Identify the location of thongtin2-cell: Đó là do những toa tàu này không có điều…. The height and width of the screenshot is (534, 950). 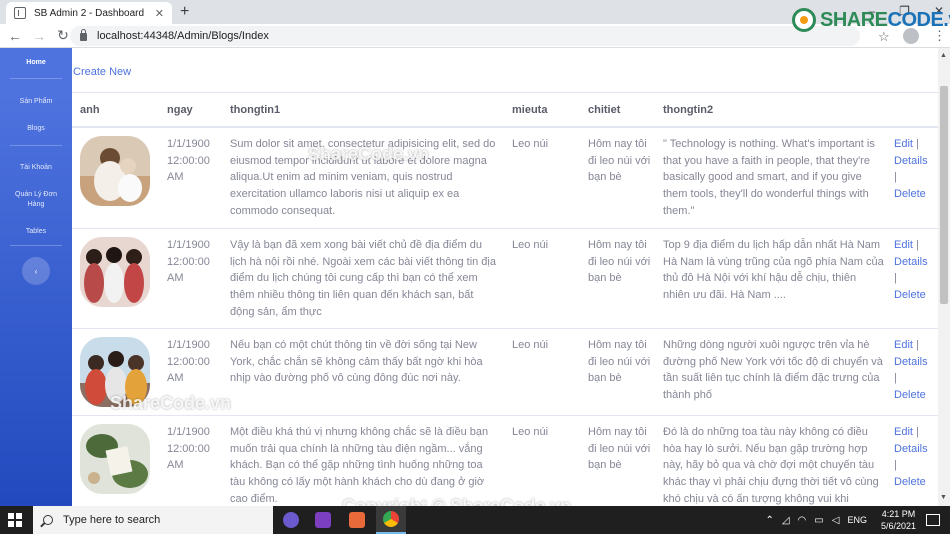
(771, 465).